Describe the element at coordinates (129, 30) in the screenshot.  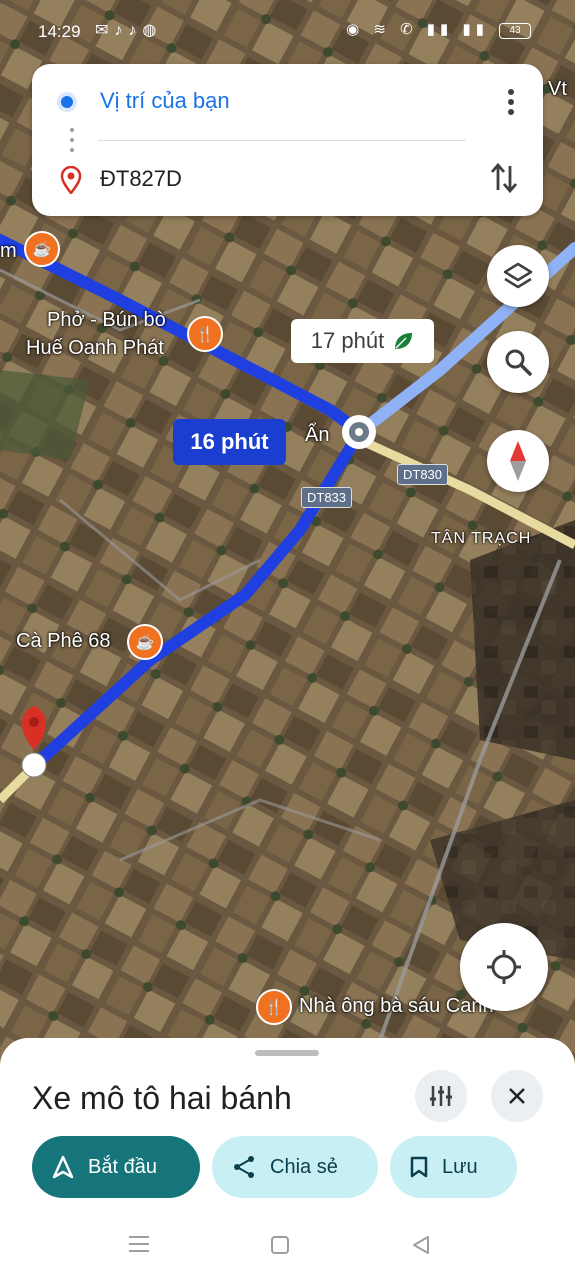
I see `notification-icons: ✉♪♪◍` at that location.